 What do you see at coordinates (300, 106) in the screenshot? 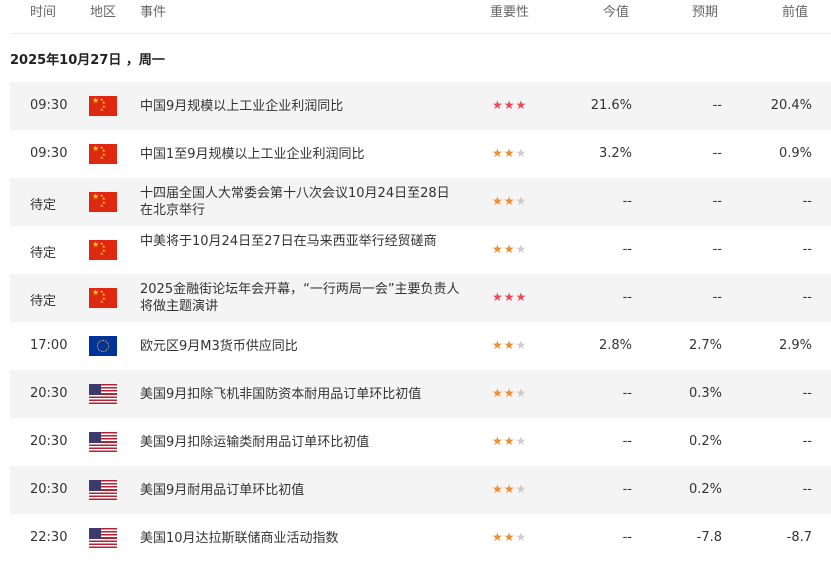
I see `event-title: 中国9月规模以上工业企业利润同比` at bounding box center [300, 106].